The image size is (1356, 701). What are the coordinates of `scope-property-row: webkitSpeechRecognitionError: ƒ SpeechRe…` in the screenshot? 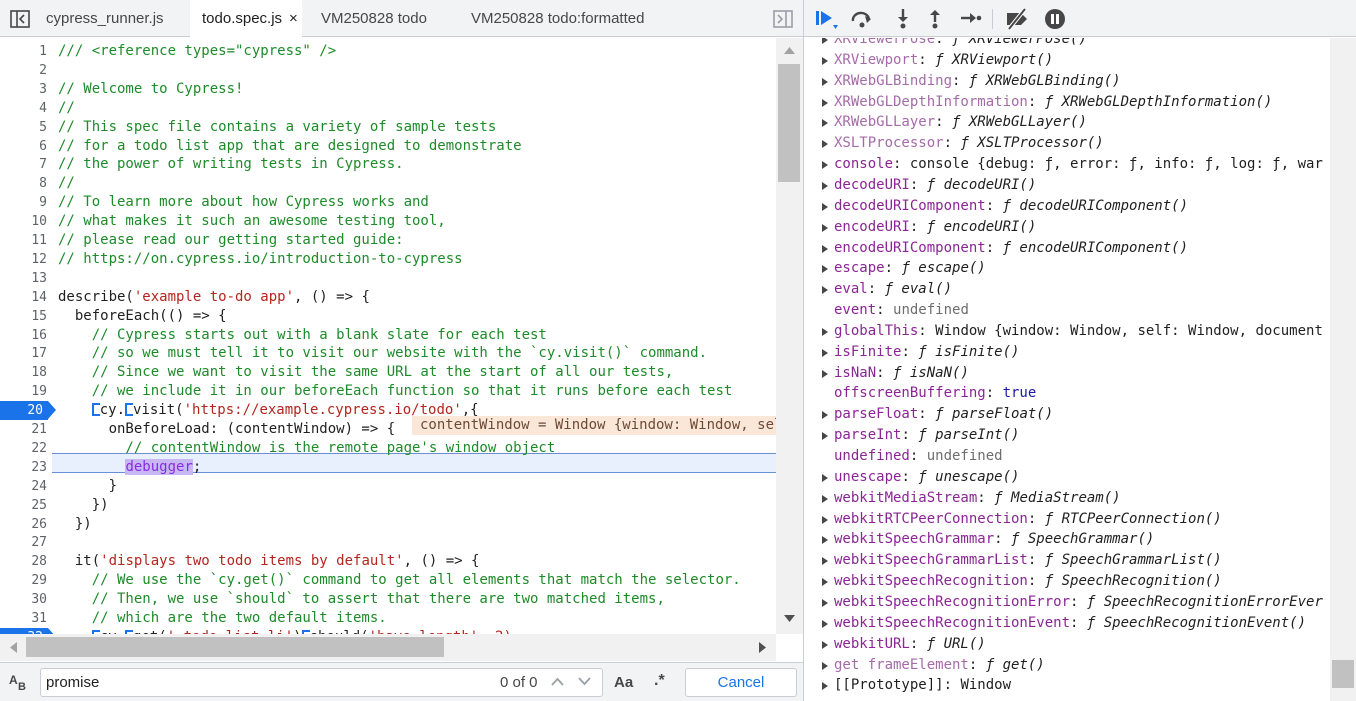 It's located at (1067, 602).